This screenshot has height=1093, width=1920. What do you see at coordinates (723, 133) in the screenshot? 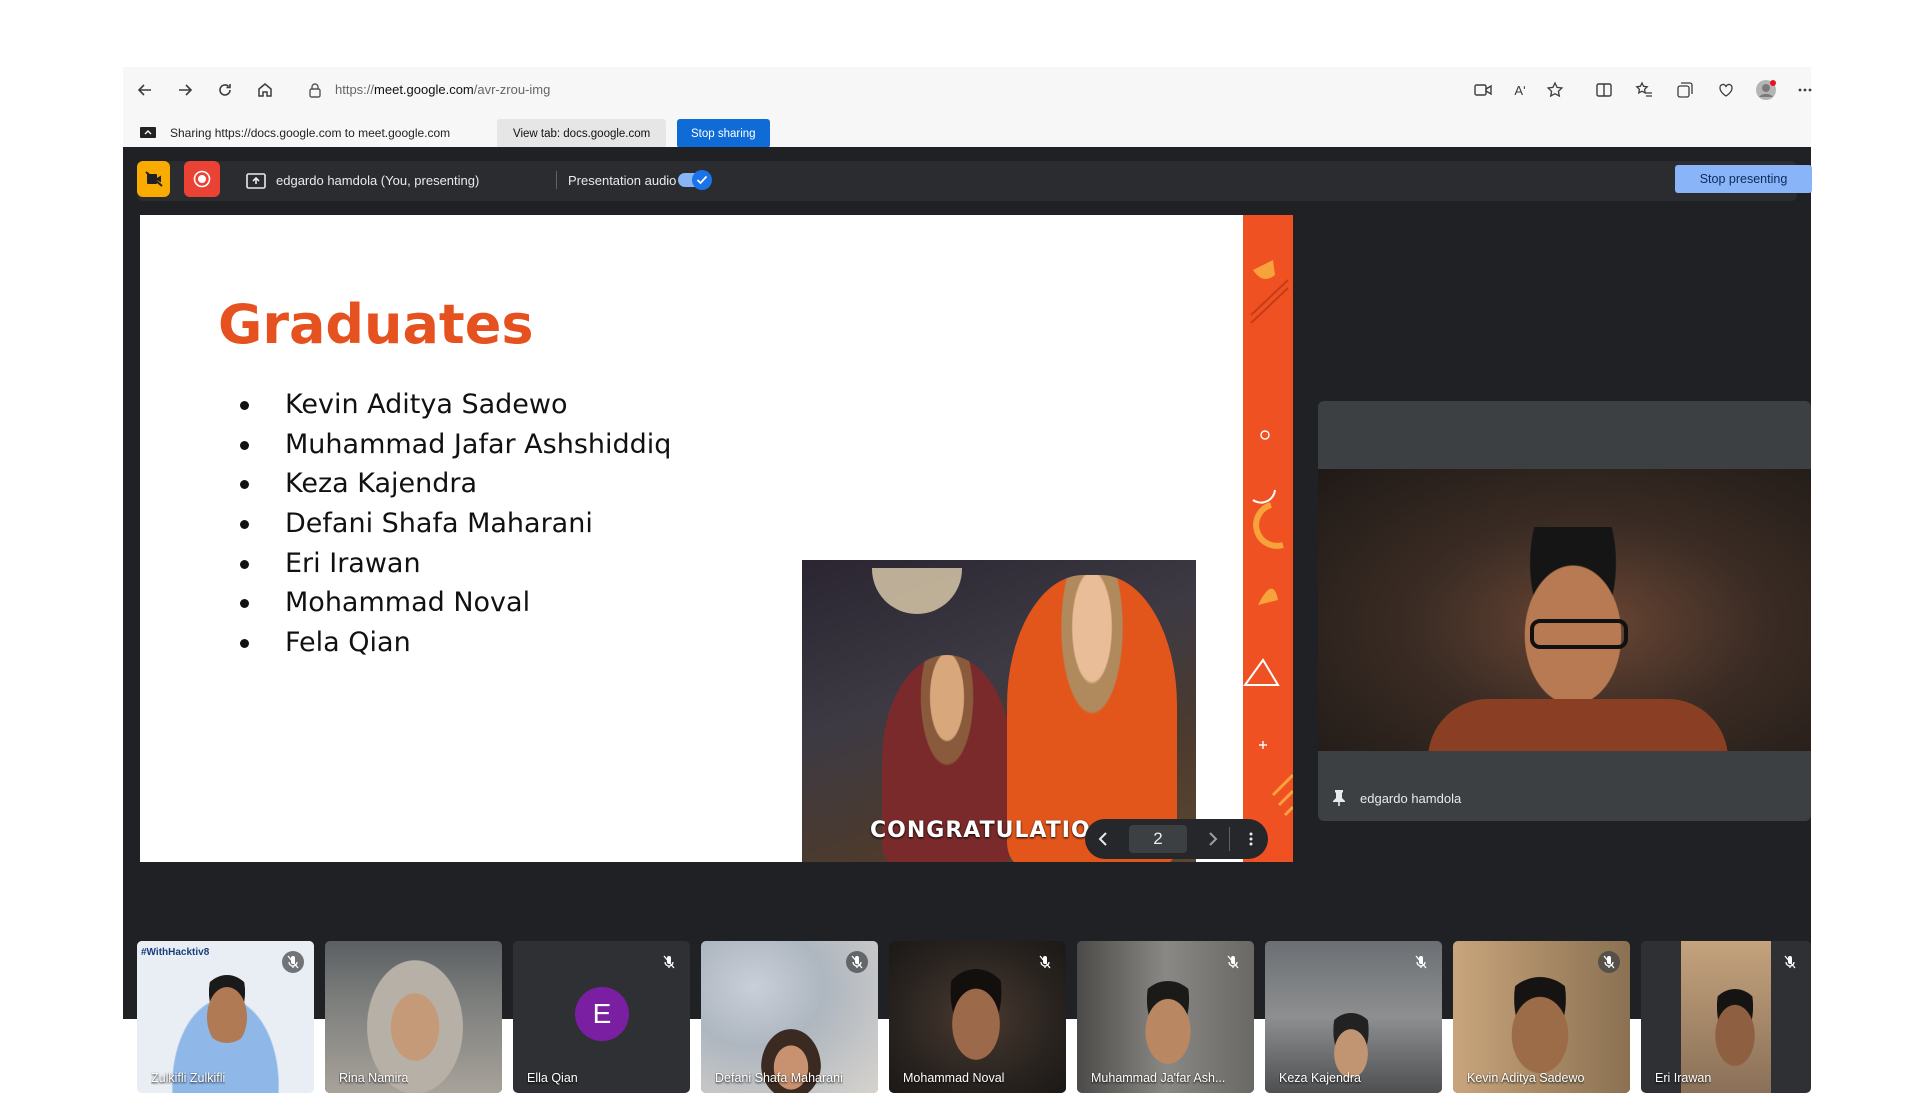
I see `stop-sharing-button: Stop sharing` at bounding box center [723, 133].